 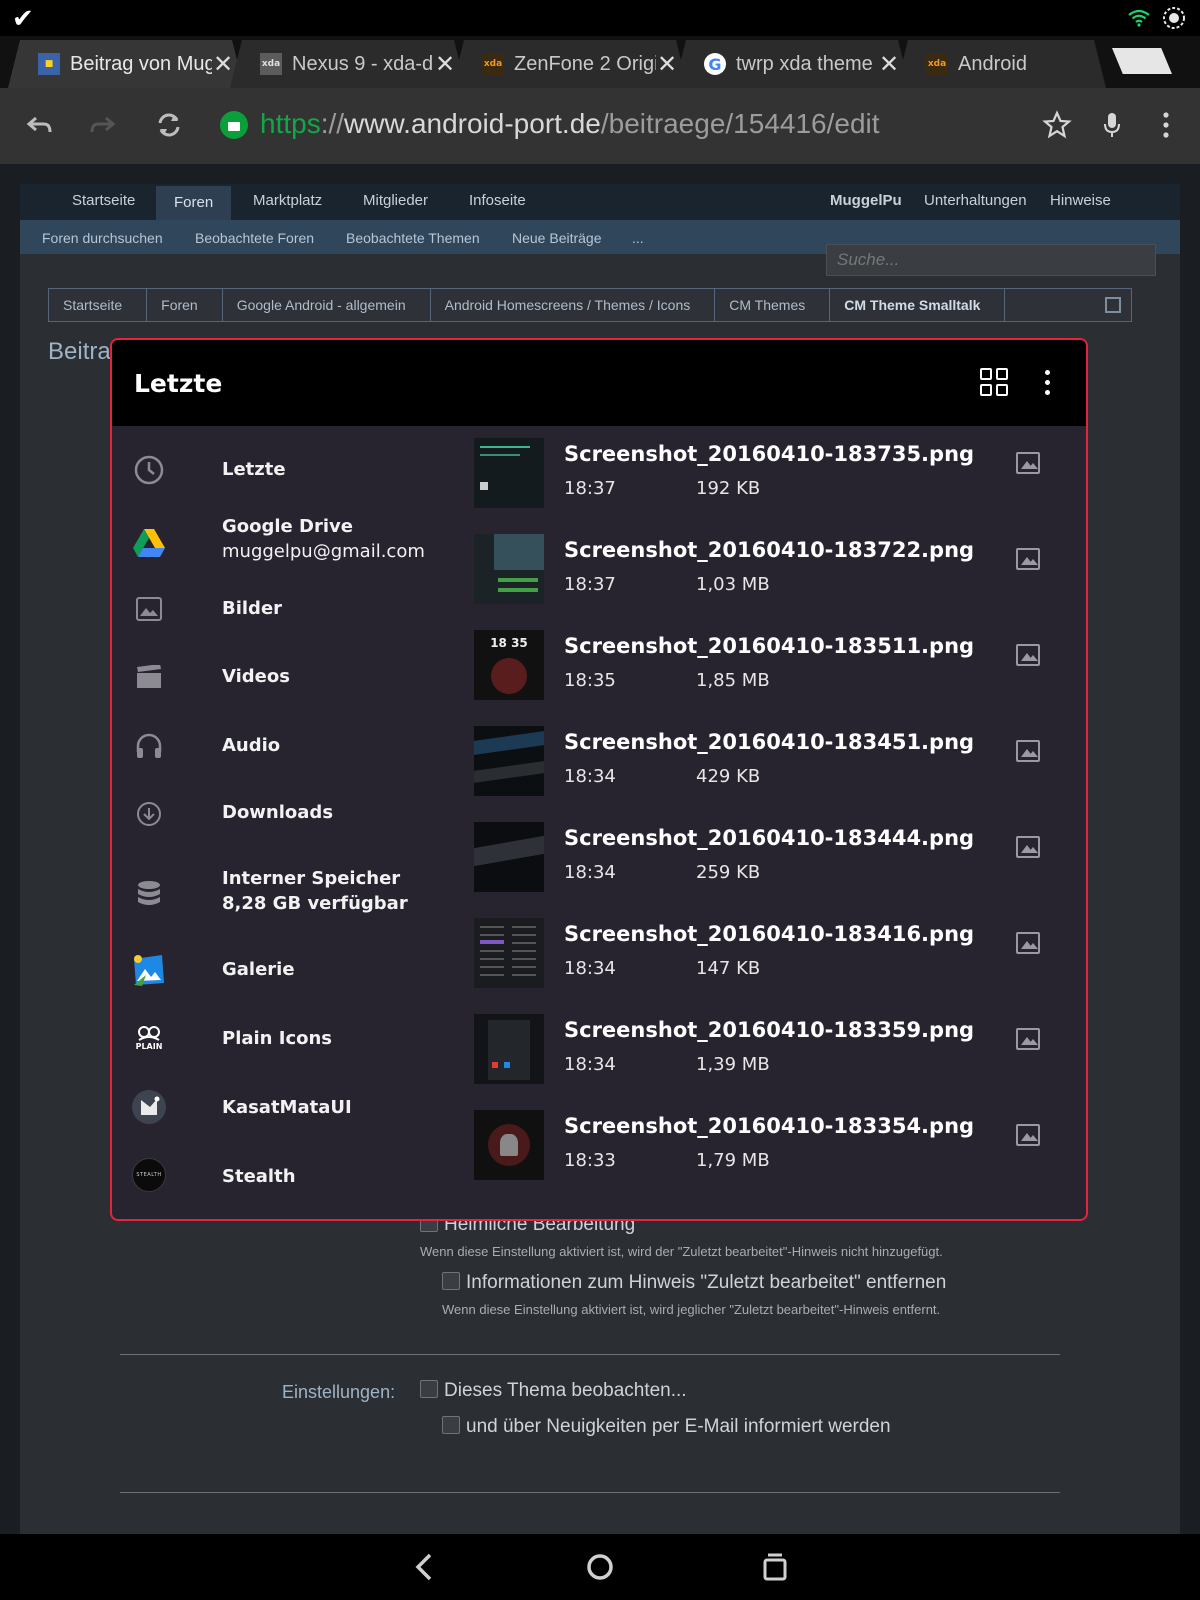 I want to click on google-drive-icon, so click(x=149, y=543).